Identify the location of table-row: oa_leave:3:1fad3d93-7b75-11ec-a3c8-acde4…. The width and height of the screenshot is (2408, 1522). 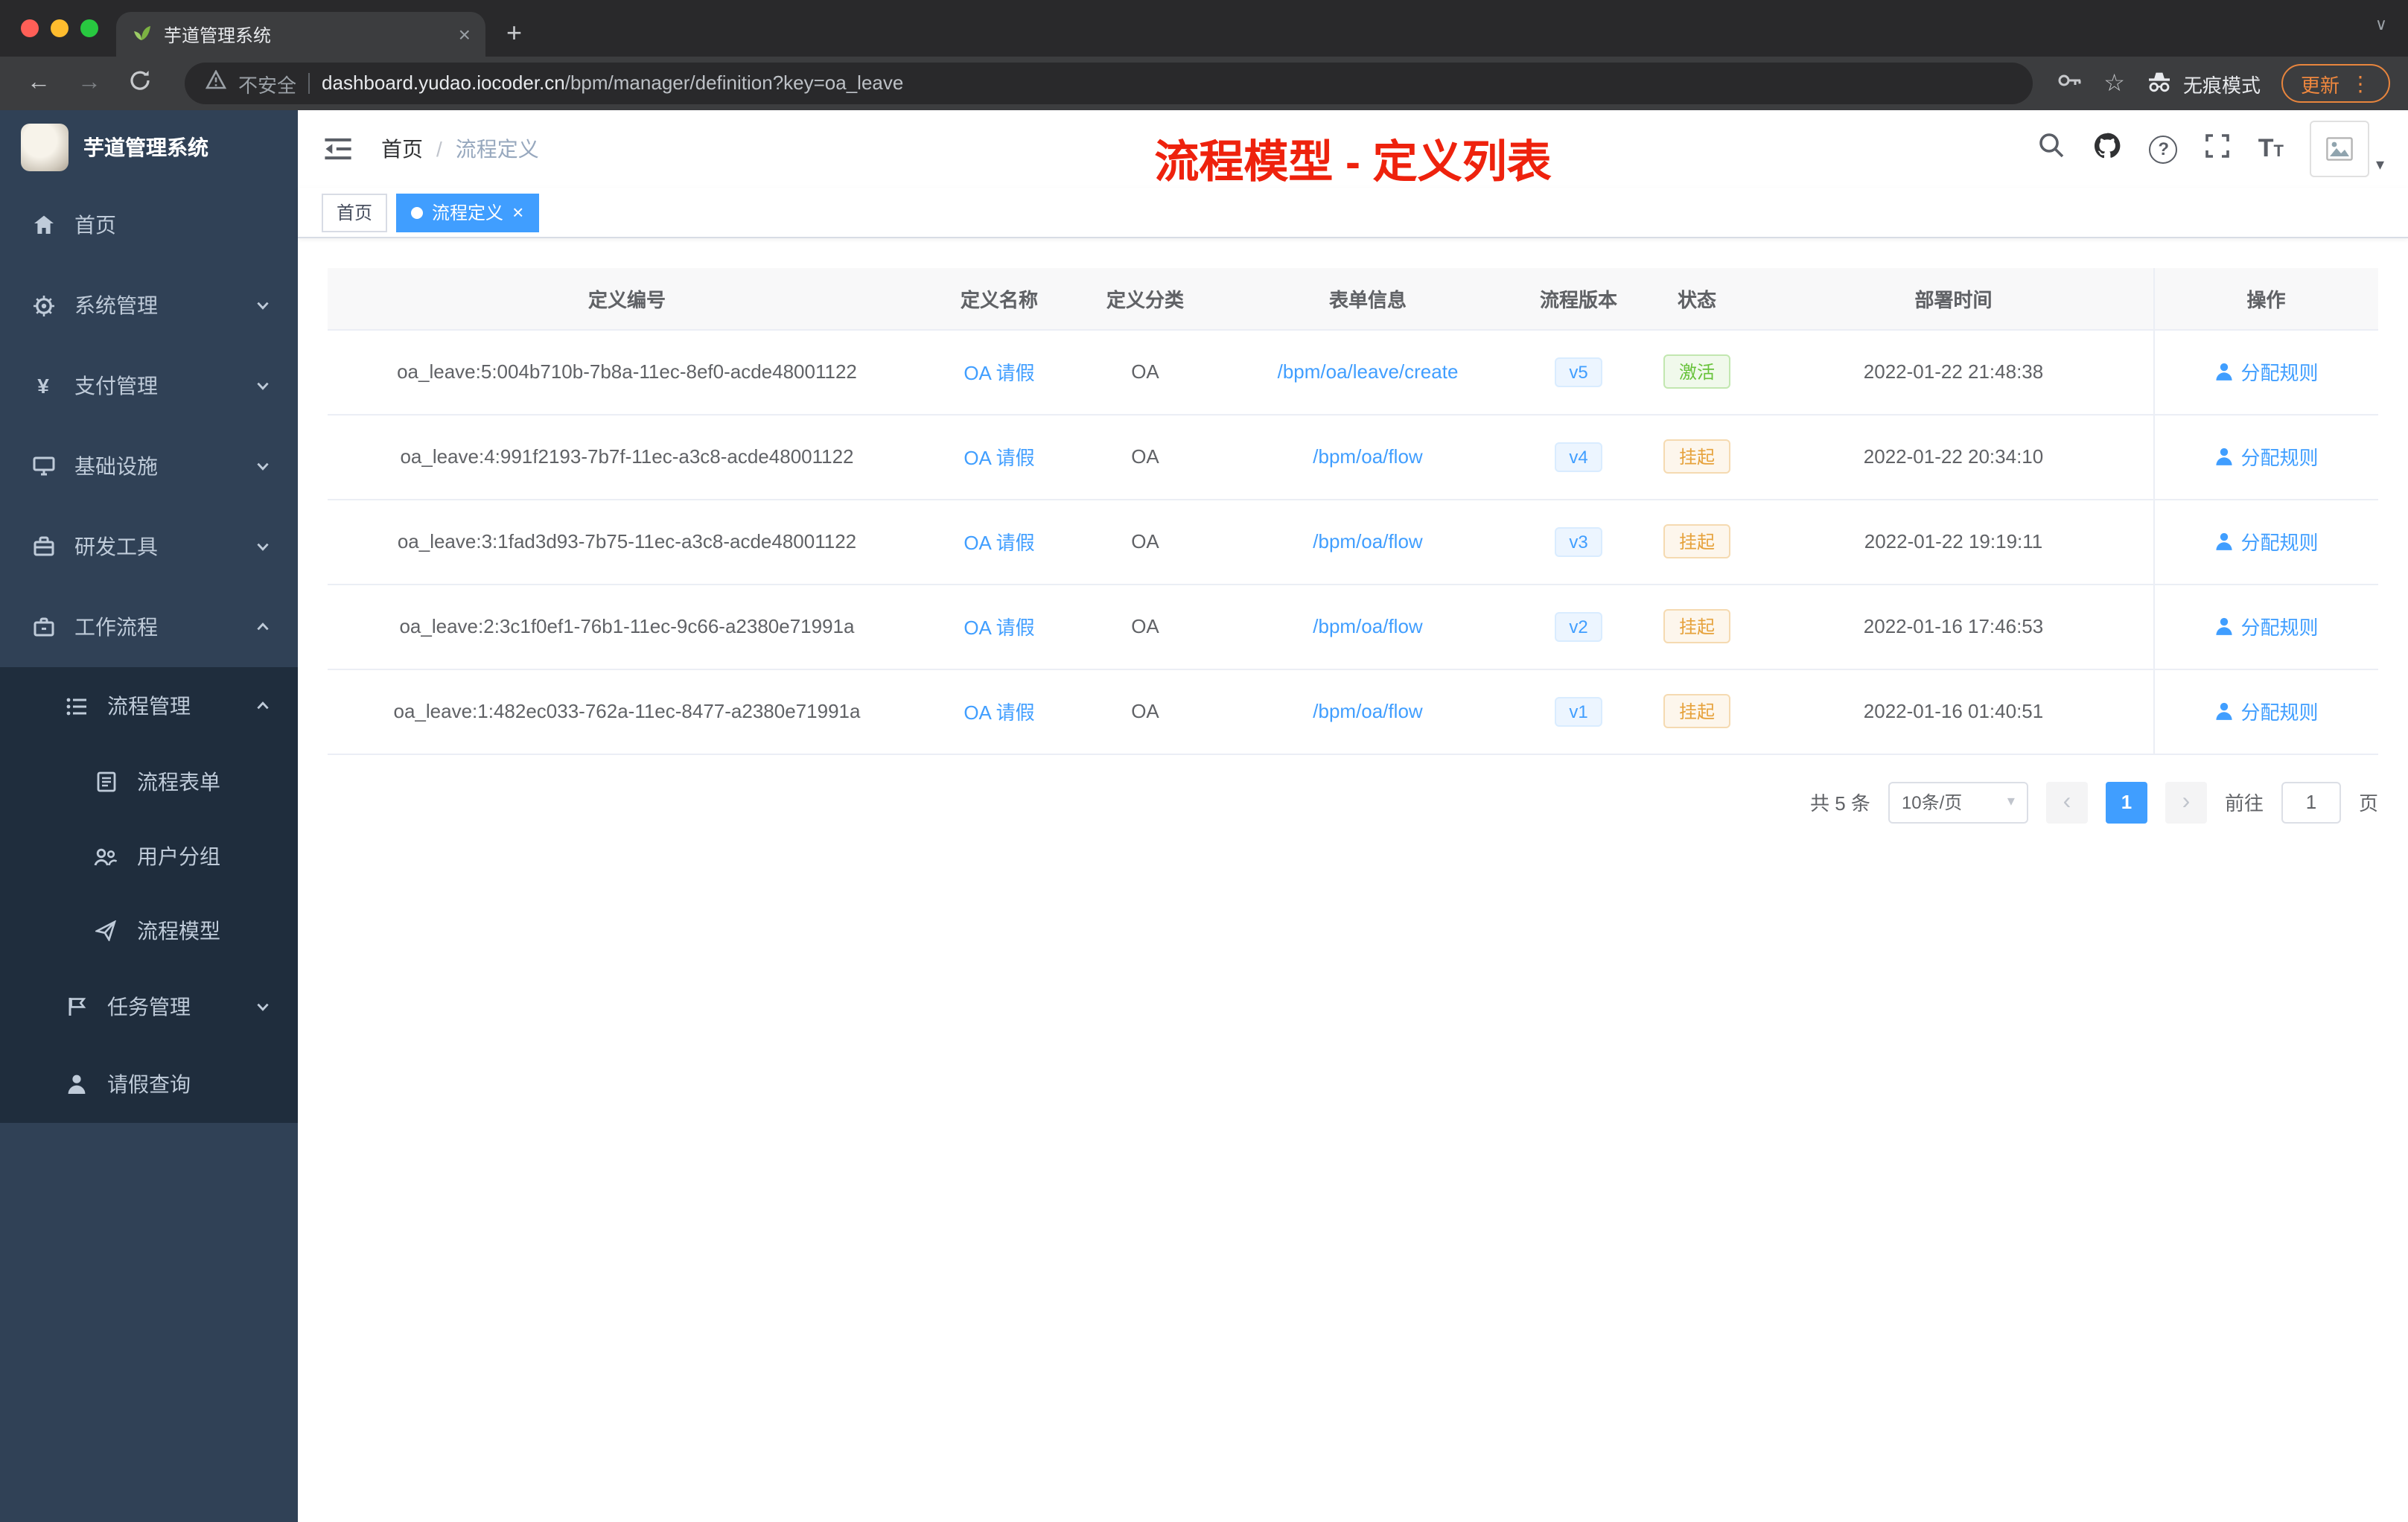
(1353, 542).